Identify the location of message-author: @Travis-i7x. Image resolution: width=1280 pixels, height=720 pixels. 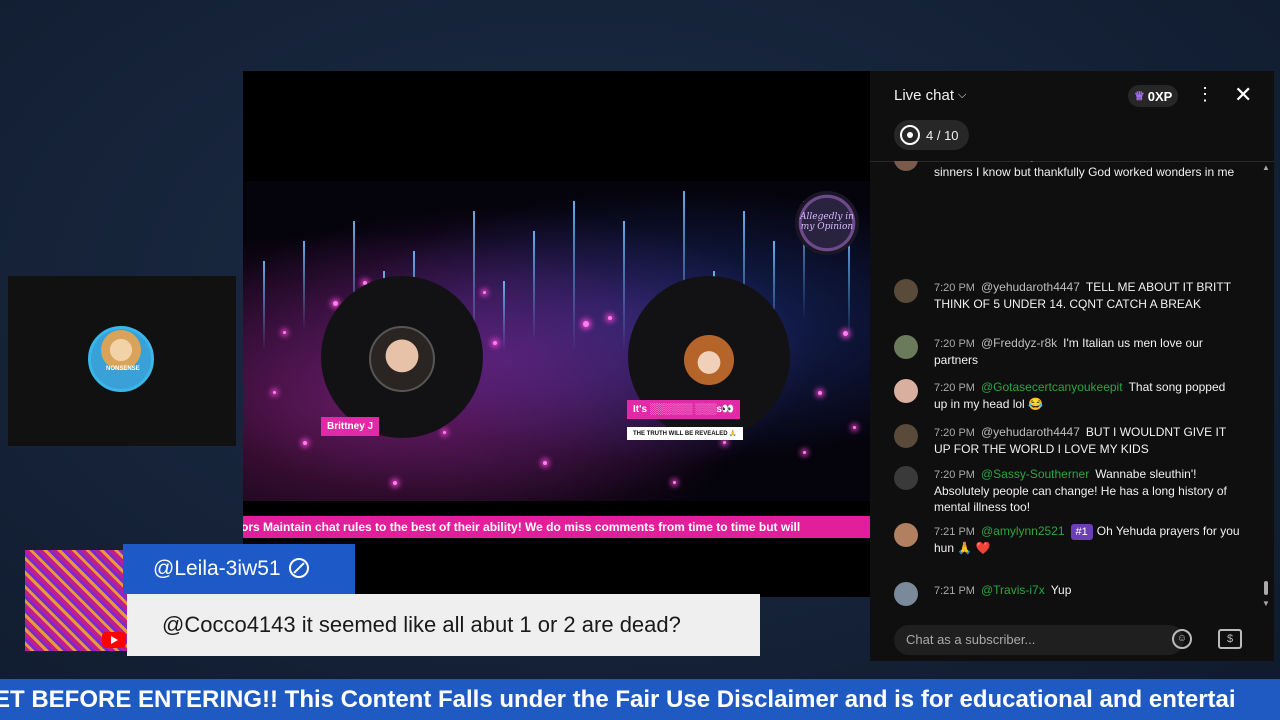
(1013, 590).